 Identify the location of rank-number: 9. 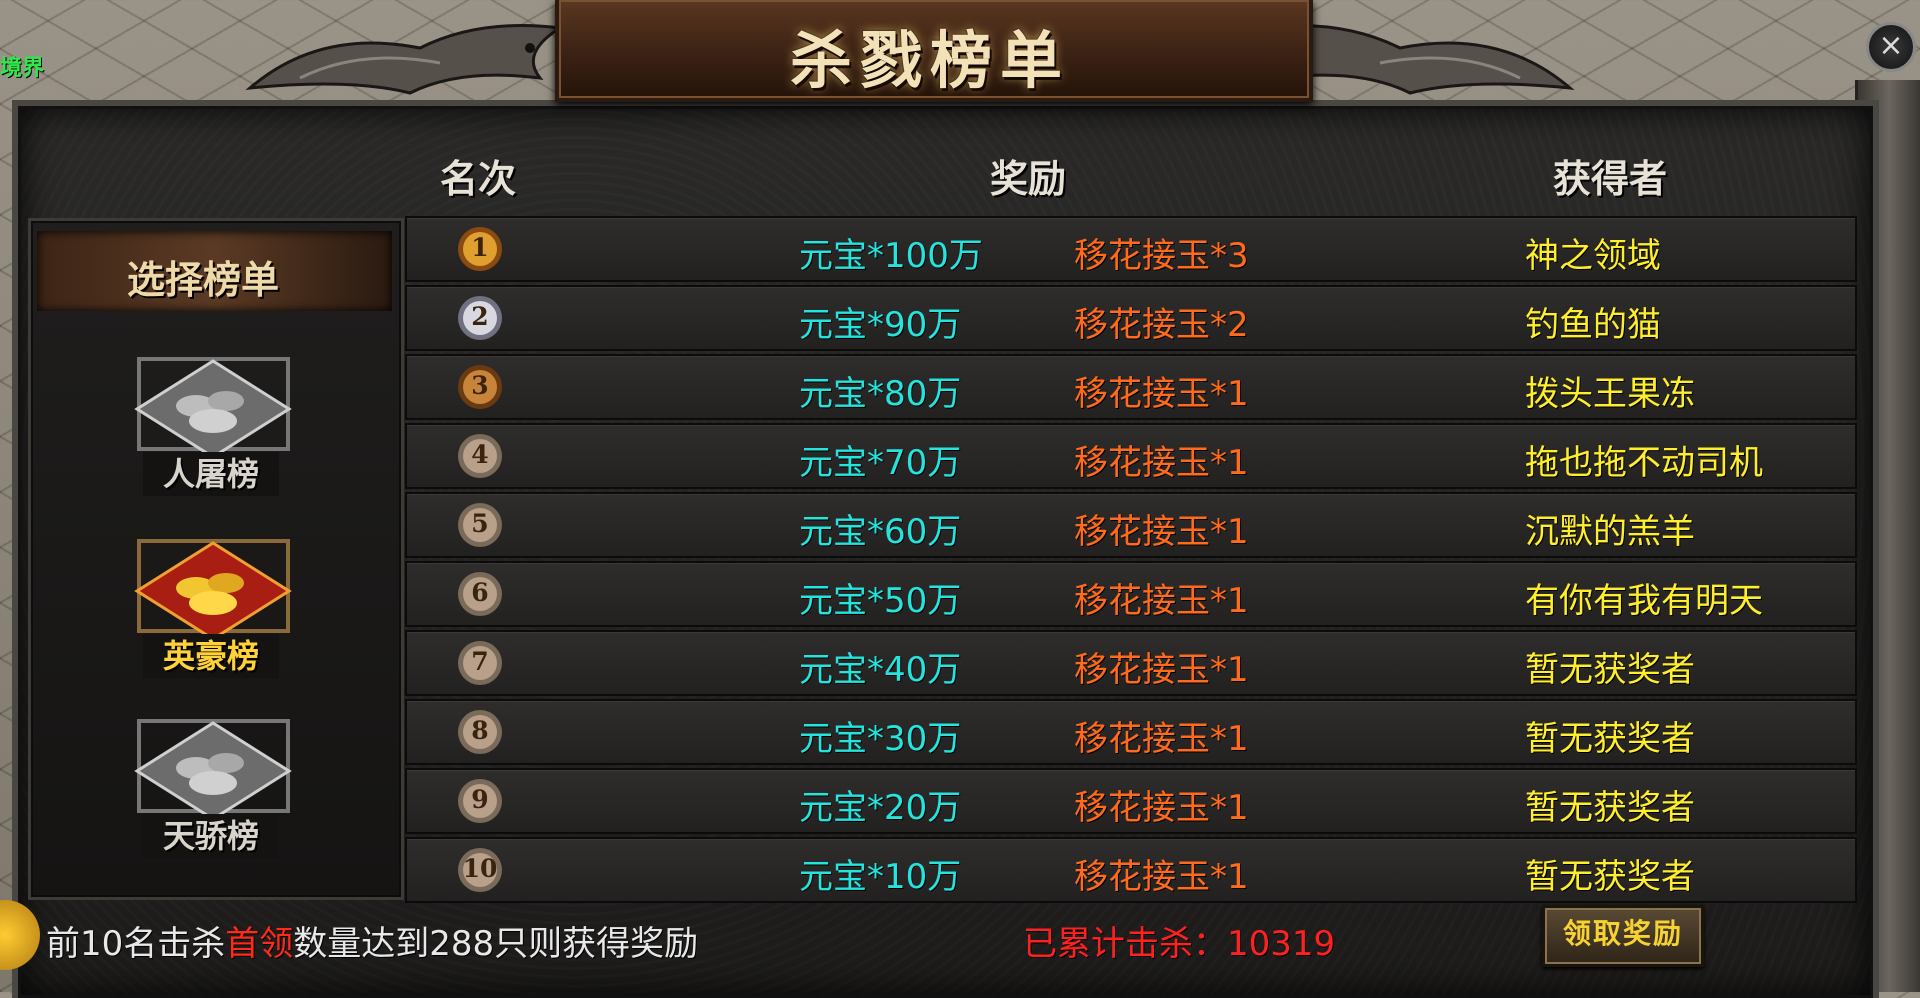
(480, 799).